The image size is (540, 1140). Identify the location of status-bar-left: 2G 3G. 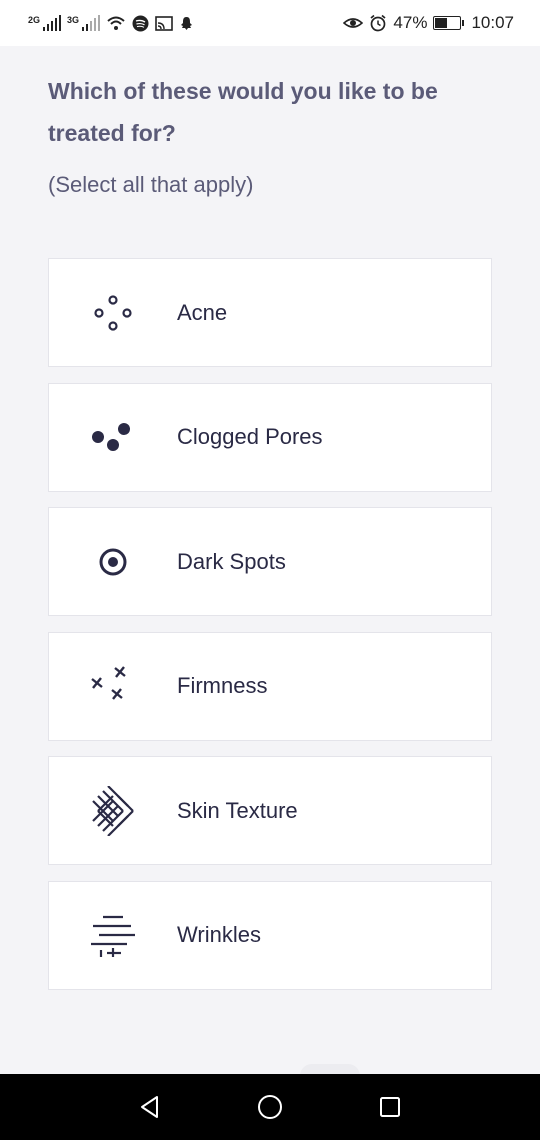
(111, 23).